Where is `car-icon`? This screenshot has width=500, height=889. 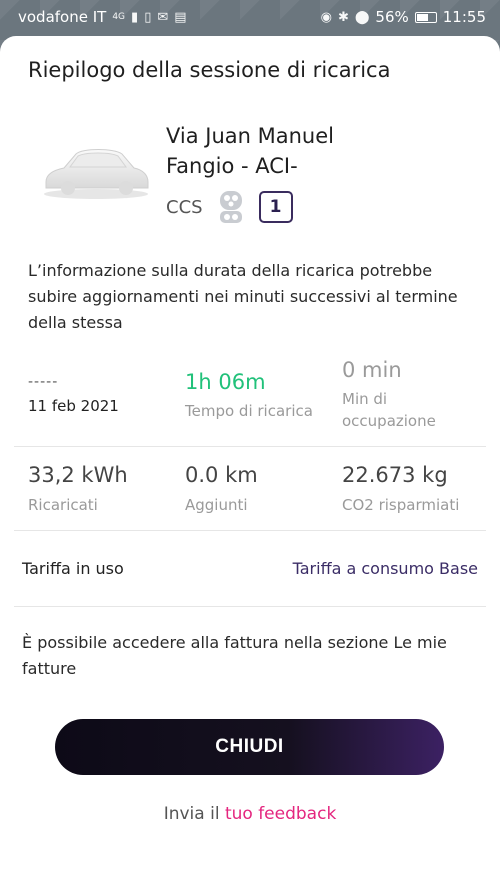 car-icon is located at coordinates (96, 174).